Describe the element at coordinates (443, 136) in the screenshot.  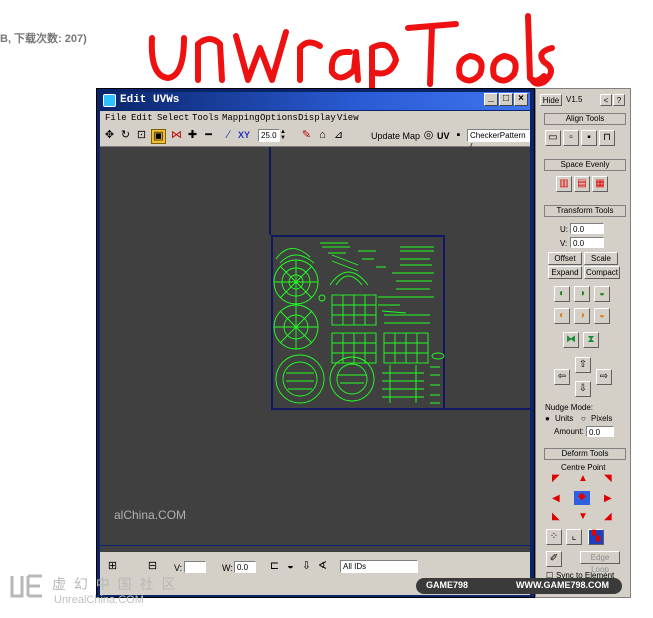
I see `uv-toggle: UV` at that location.